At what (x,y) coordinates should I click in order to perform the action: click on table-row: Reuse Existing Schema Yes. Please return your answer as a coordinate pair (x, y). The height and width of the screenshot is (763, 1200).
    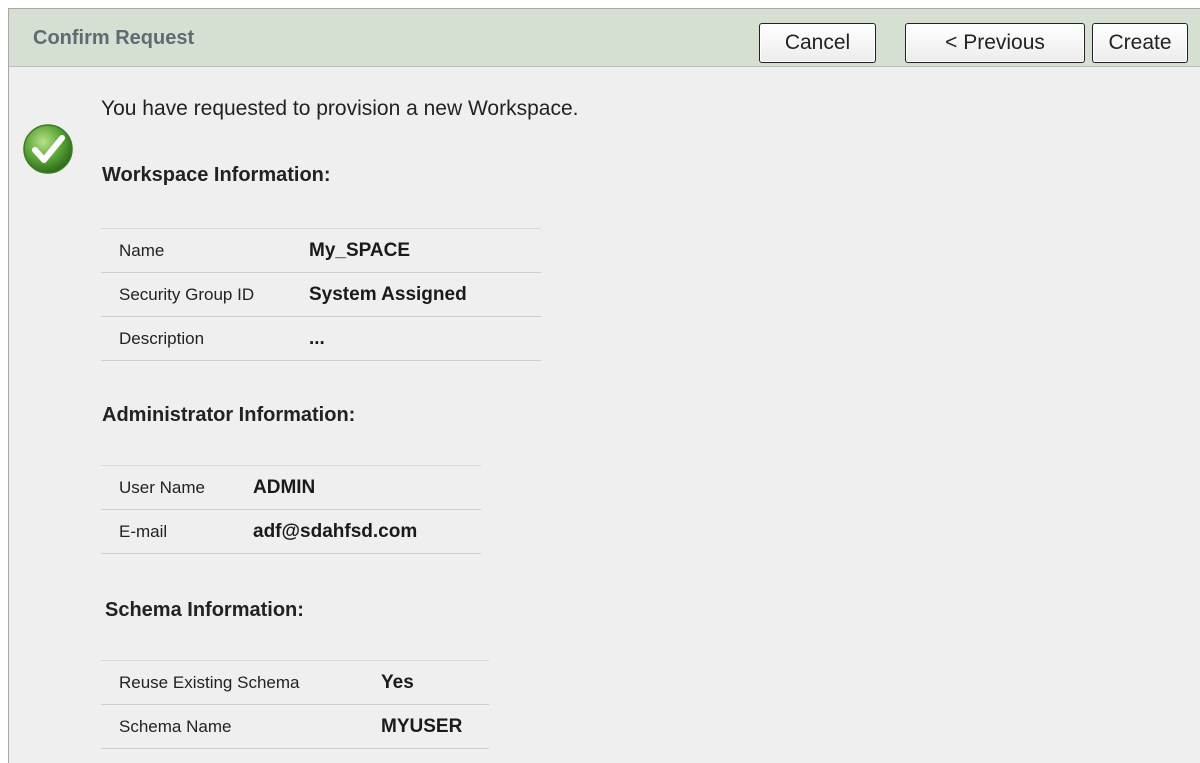
    Looking at the image, I should click on (295, 682).